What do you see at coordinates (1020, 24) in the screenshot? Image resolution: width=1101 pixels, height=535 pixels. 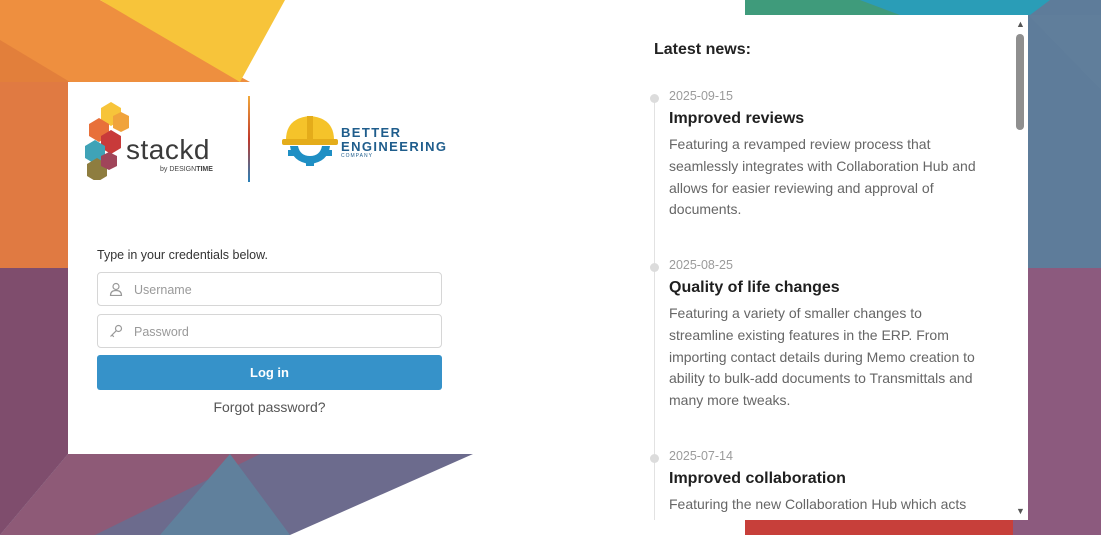 I see `arrow-up-icon: ▲` at bounding box center [1020, 24].